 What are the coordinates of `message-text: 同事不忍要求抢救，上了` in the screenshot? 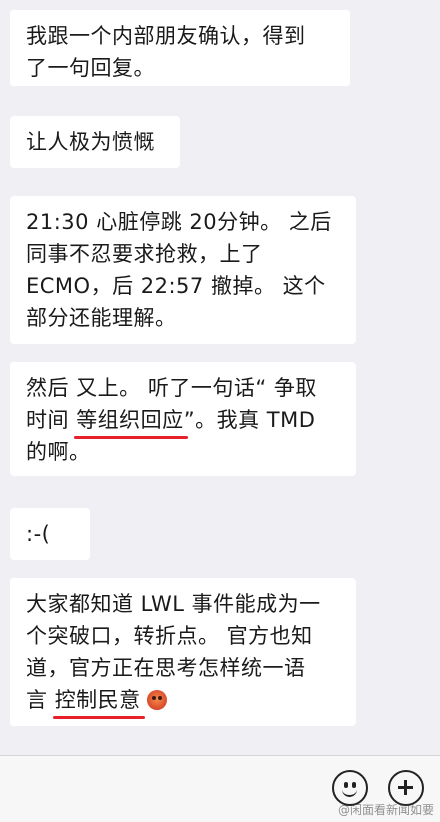 It's located at (144, 254).